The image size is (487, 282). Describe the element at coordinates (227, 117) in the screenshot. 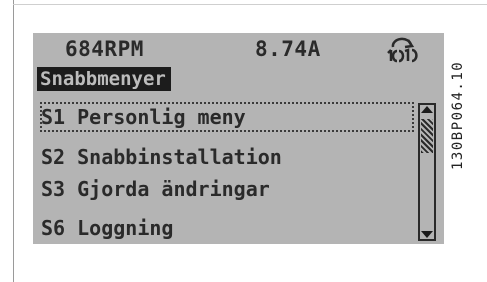

I see `menu-item-s1-personal-menu: S1 Personlig meny` at that location.